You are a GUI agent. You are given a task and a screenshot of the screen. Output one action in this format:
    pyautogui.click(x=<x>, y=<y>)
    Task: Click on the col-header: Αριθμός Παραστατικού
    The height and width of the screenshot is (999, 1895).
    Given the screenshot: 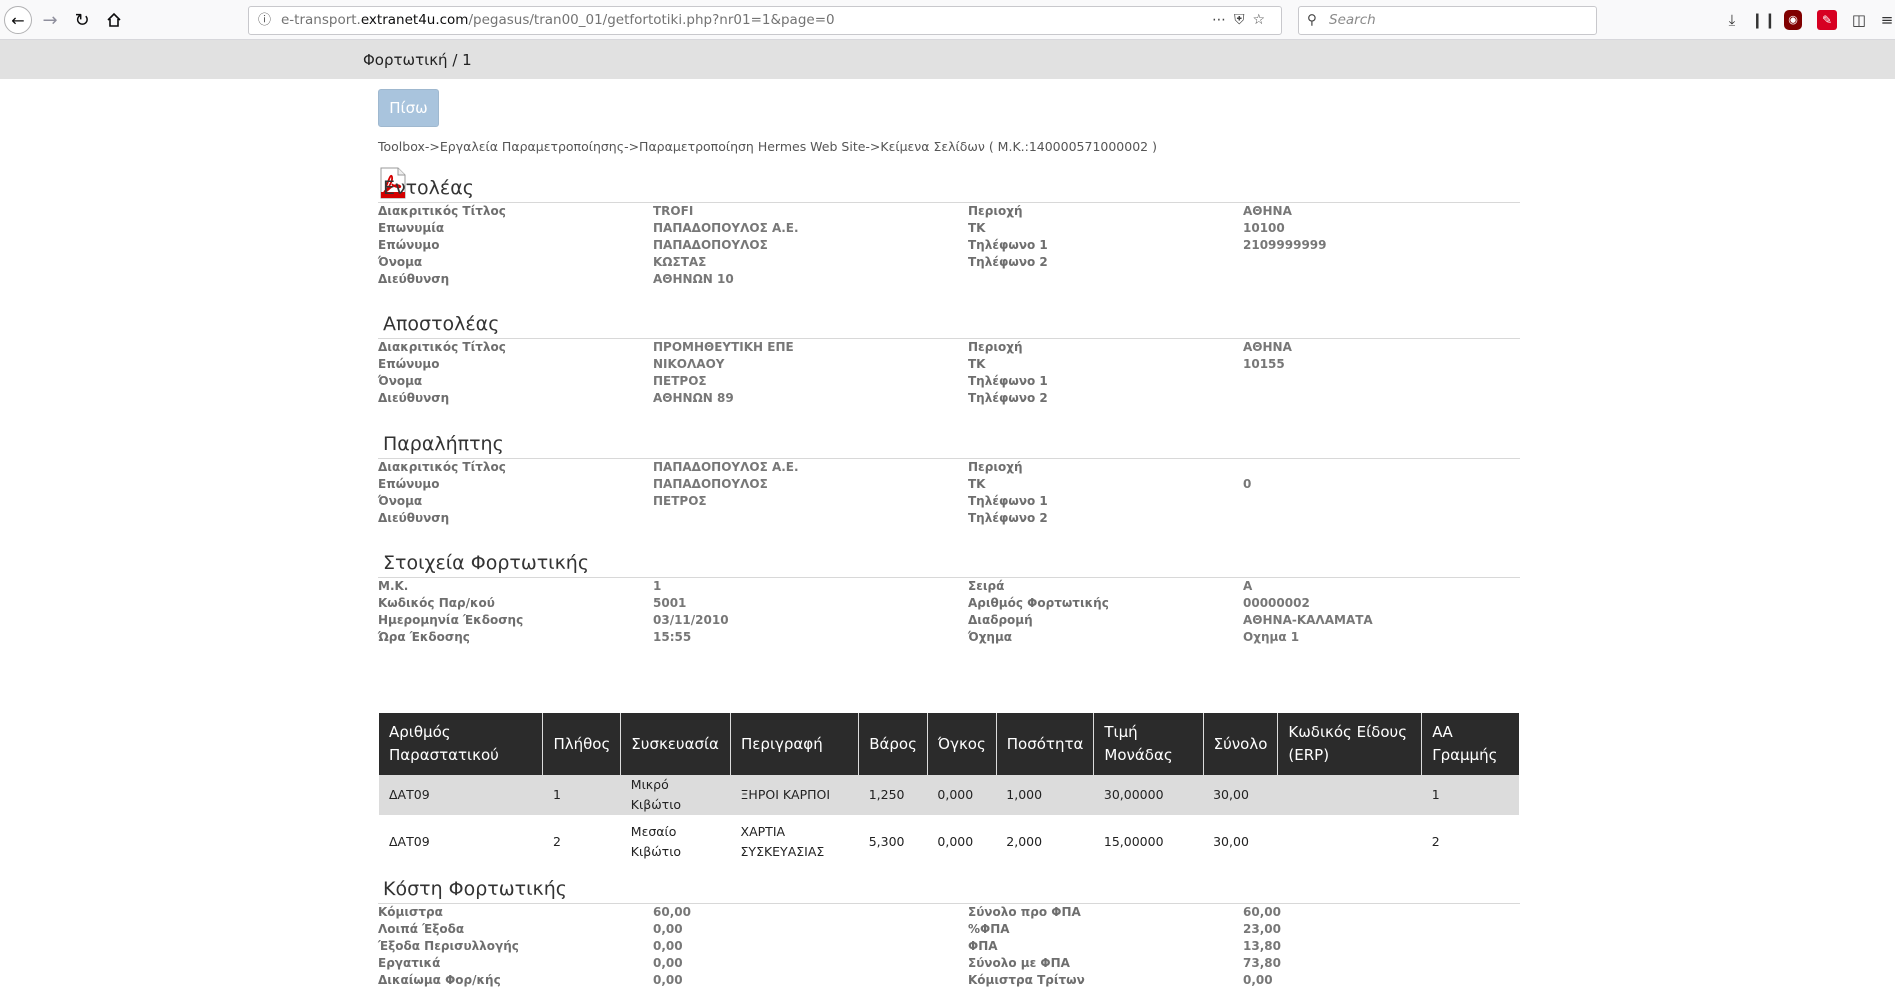 What is the action you would take?
    pyautogui.click(x=461, y=744)
    